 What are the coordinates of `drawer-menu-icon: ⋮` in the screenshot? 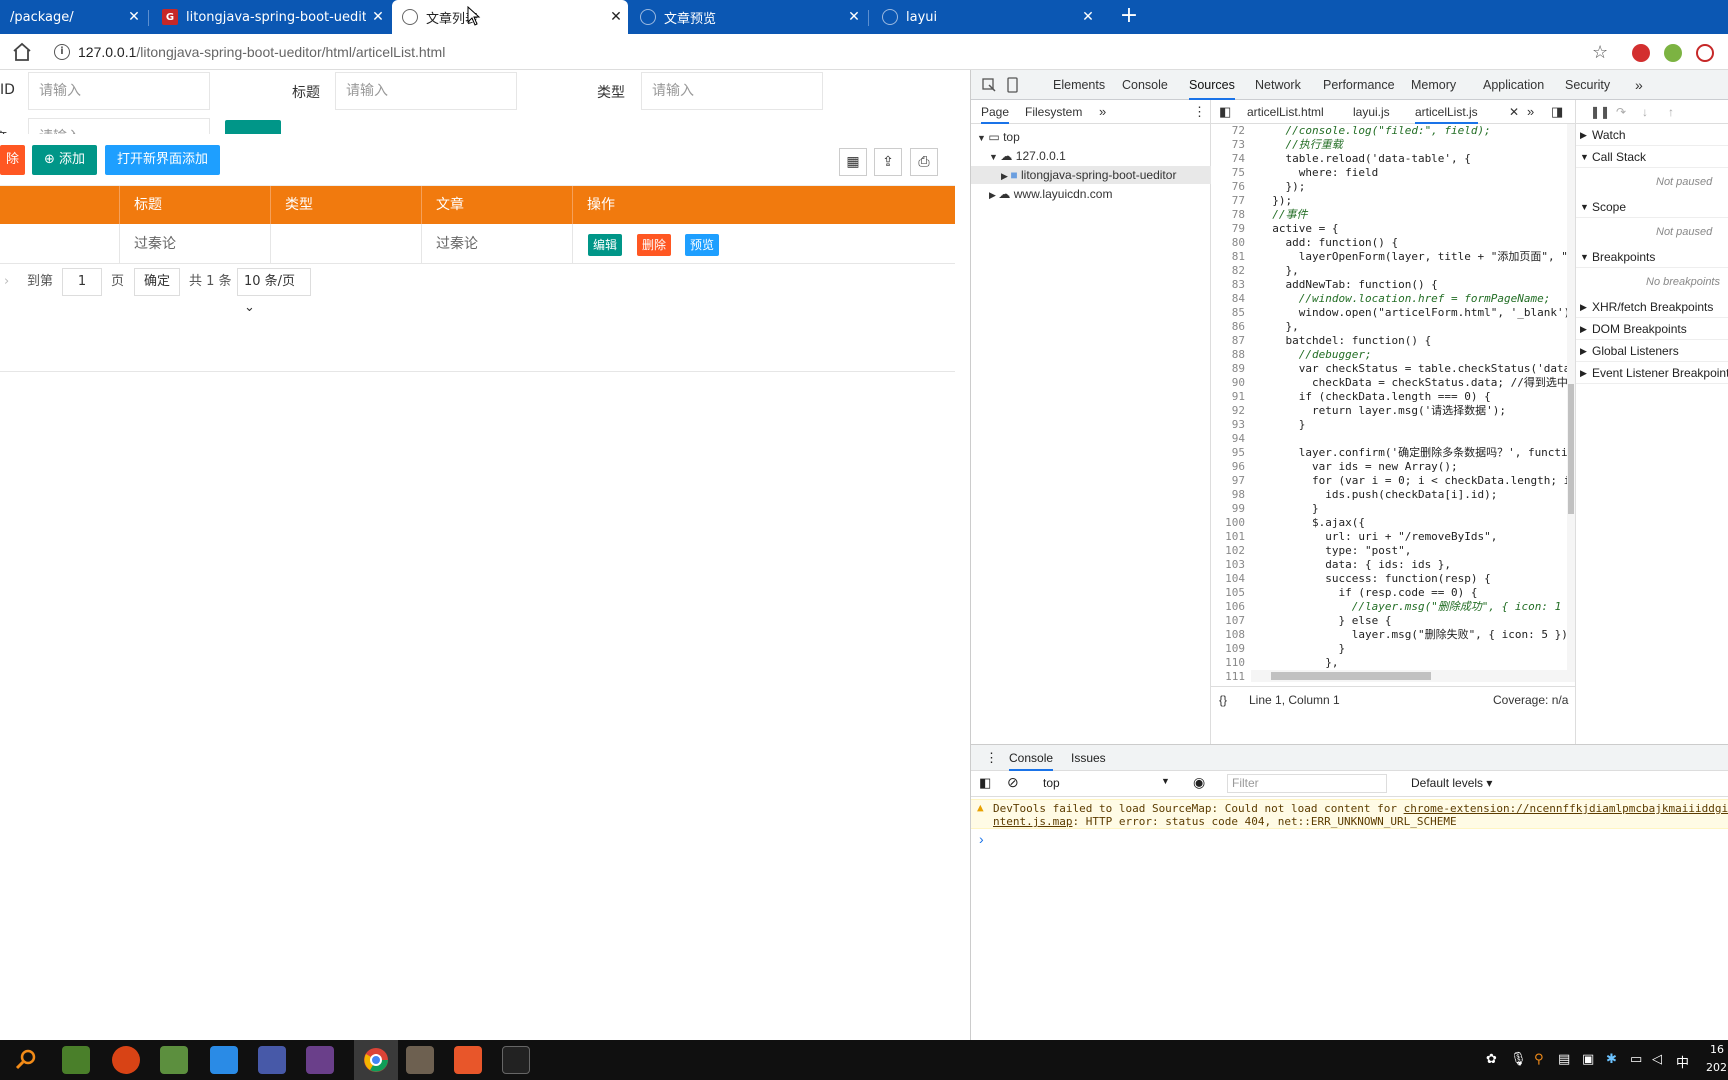 It's located at (991, 758).